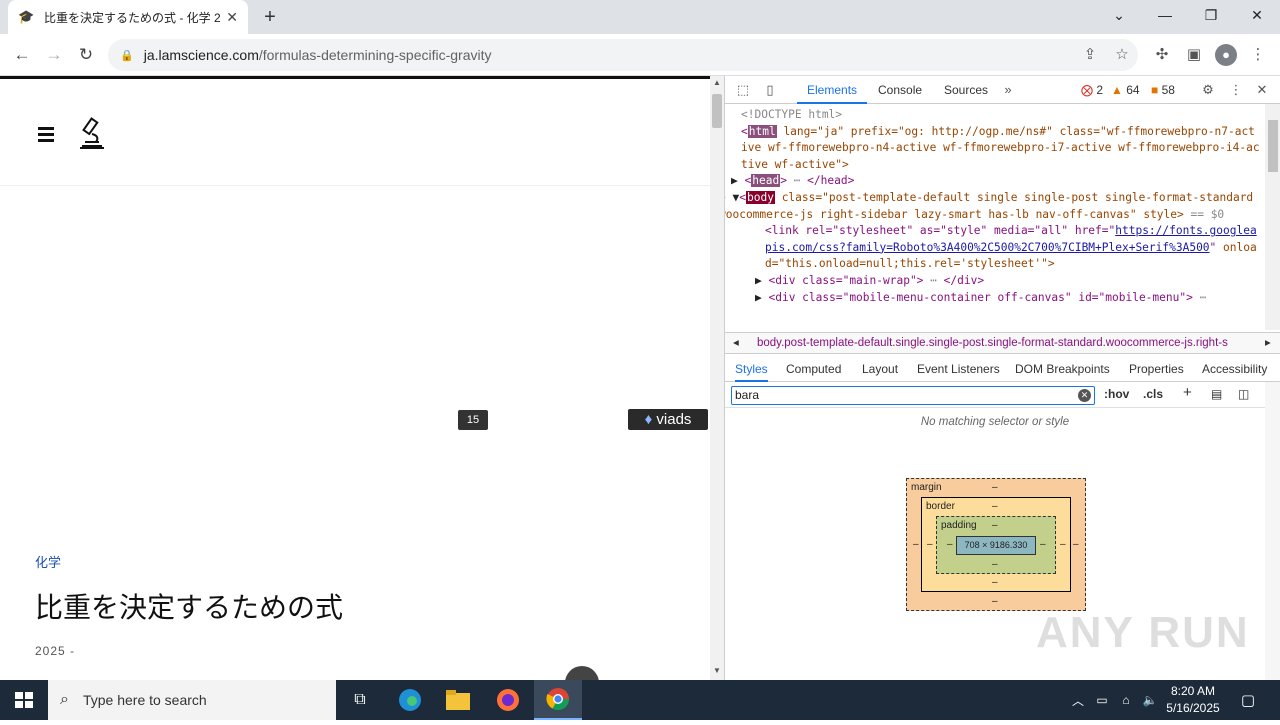  Describe the element at coordinates (668, 419) in the screenshot. I see `ad-badge: ♦ viads` at that location.